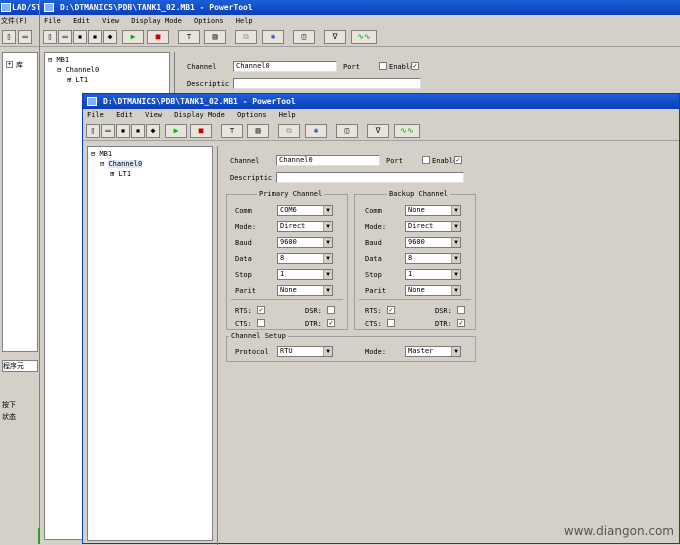 Image resolution: width=680 pixels, height=545 pixels. Describe the element at coordinates (199, 101) in the screenshot. I see `front-window-title: D:\DTMANICS\PDB\TANK1_02.MB1 - PowerTool` at that location.